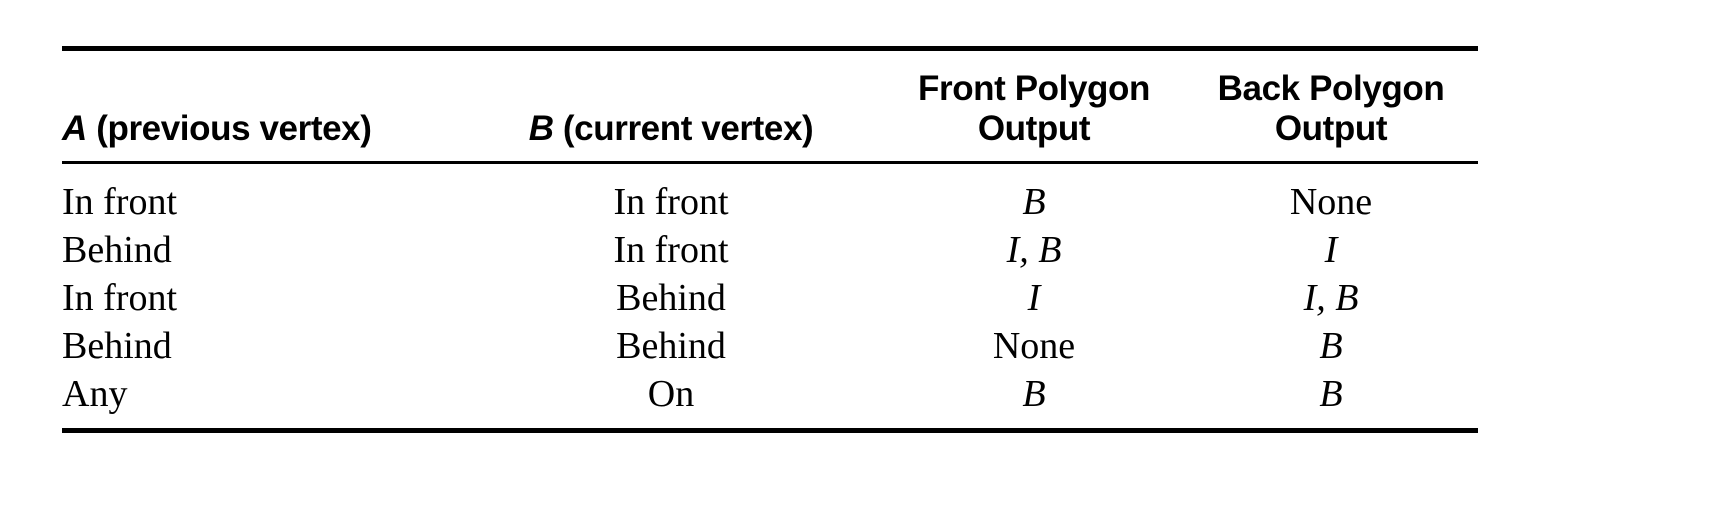 The width and height of the screenshot is (1728, 522). I want to click on column-header-a: A (previous vertex), so click(277, 106).